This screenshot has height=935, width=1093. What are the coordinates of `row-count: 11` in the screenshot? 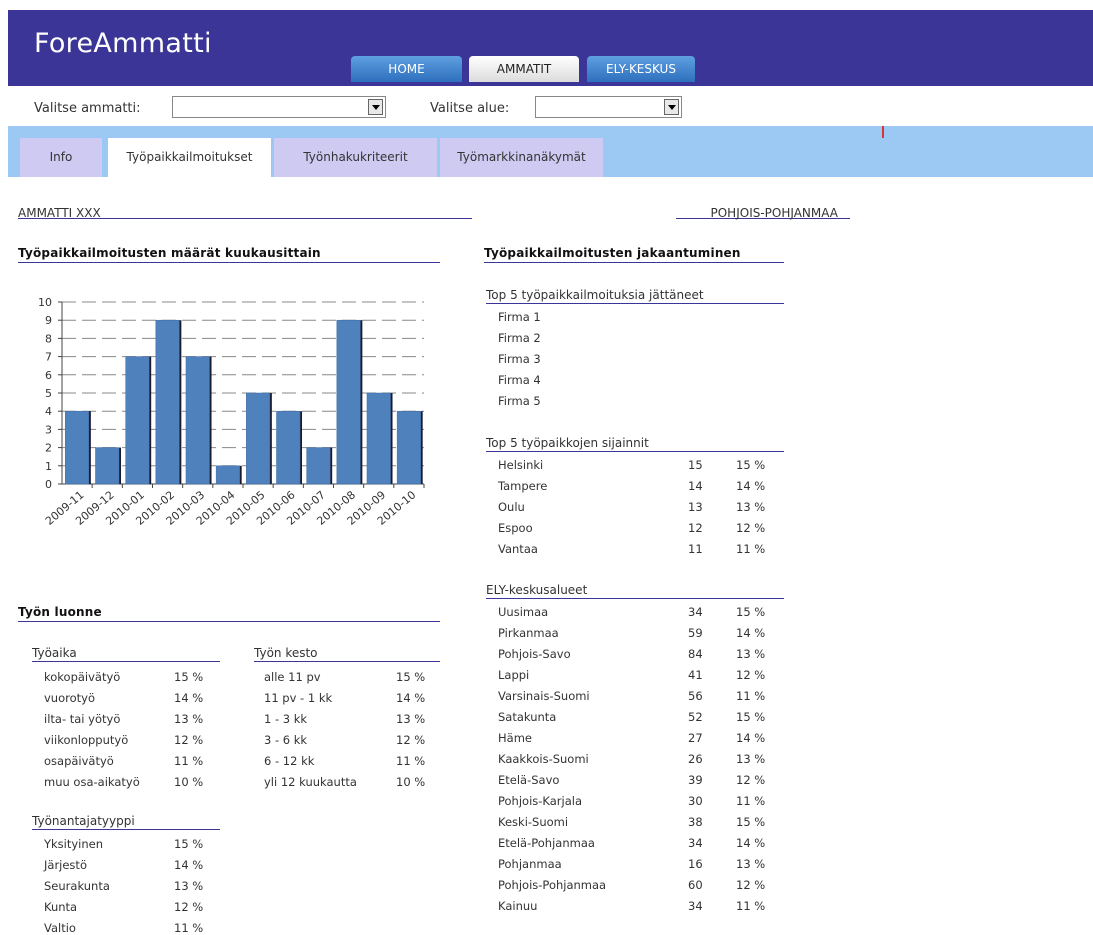 It's located at (695, 549).